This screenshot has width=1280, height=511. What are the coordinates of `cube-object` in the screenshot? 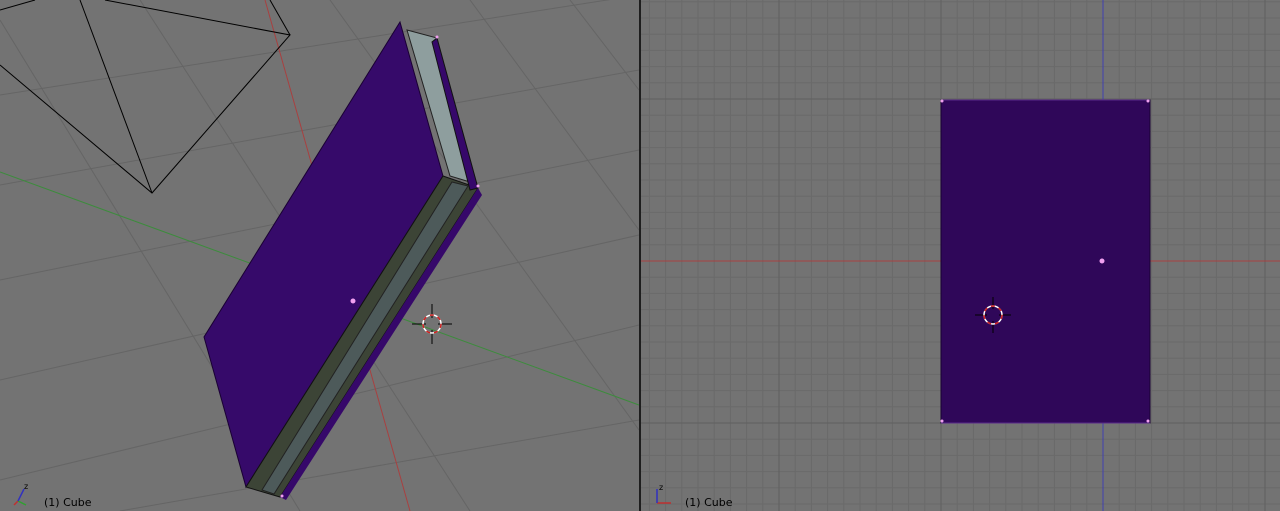 It's located at (1045, 261).